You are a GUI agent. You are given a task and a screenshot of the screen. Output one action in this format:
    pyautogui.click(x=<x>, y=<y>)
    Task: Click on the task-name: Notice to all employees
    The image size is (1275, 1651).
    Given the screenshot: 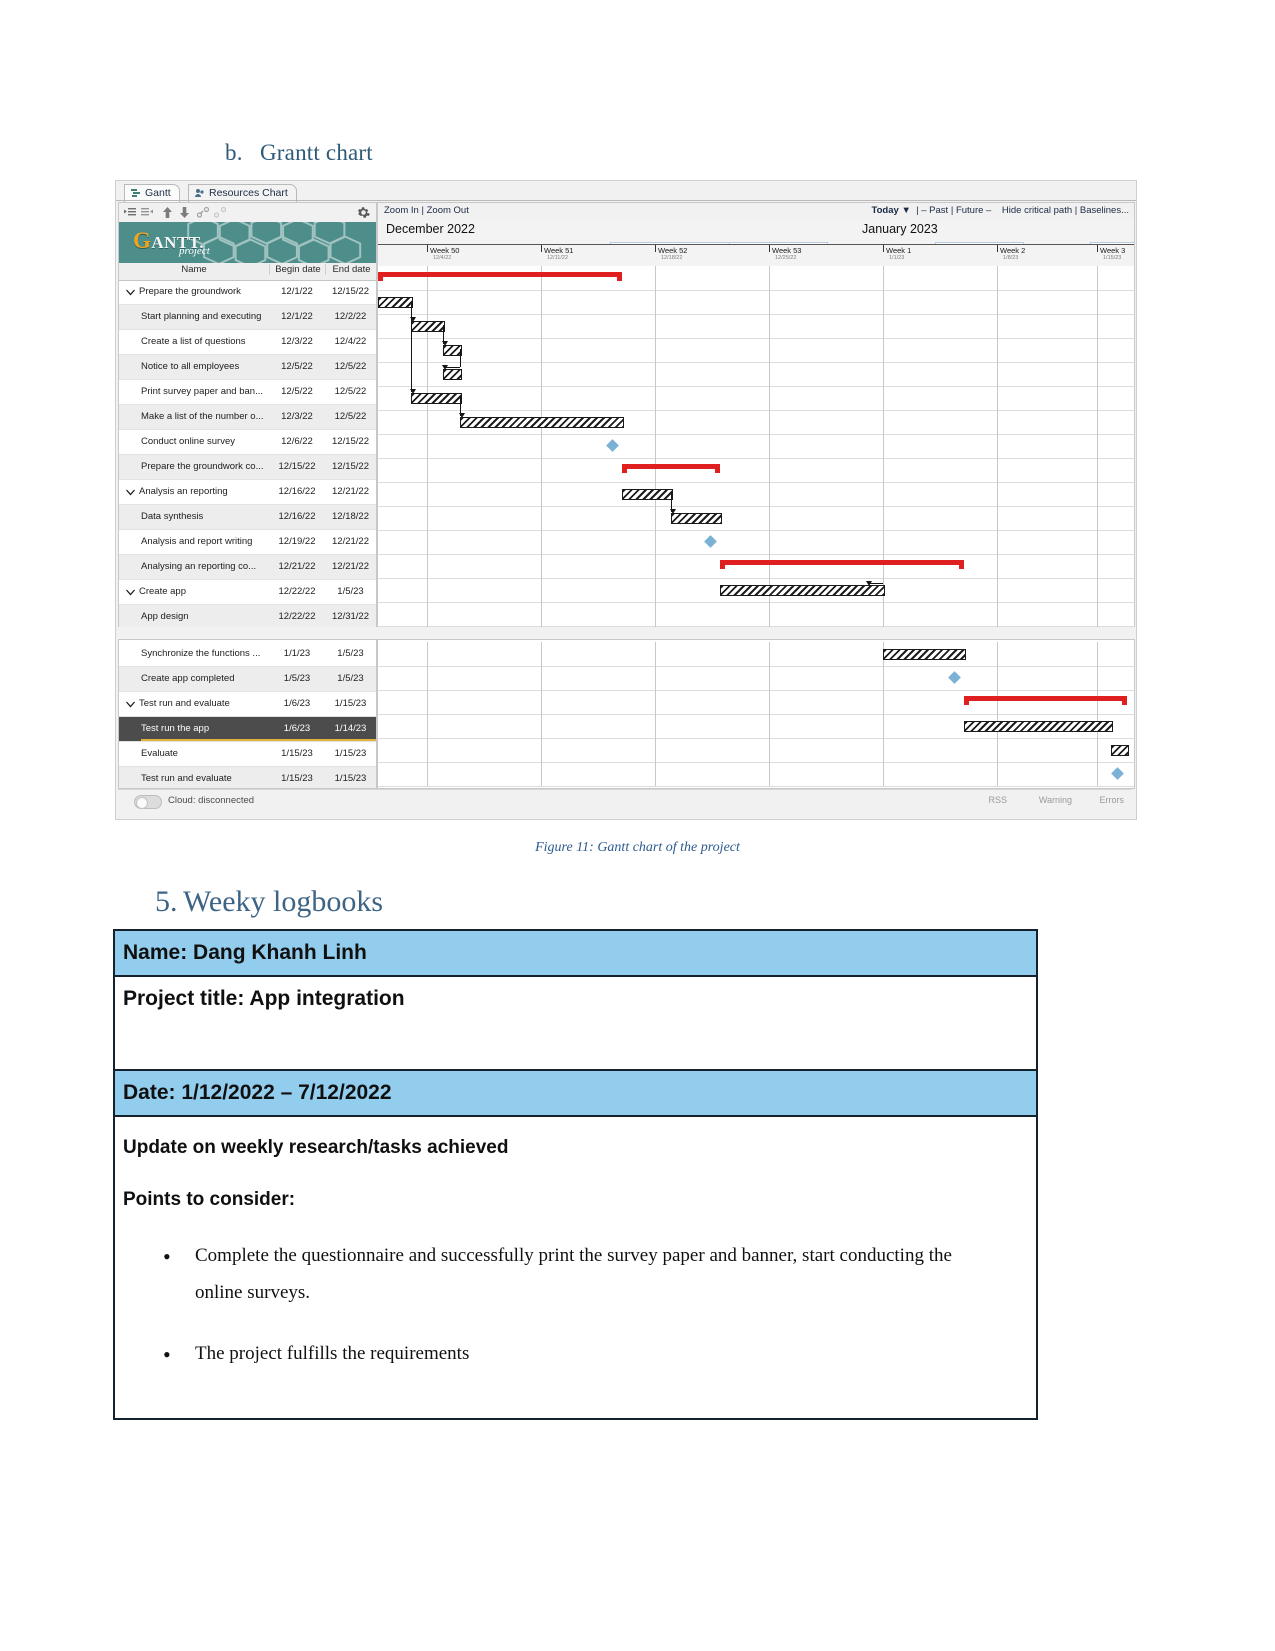 What is the action you would take?
    pyautogui.click(x=190, y=366)
    